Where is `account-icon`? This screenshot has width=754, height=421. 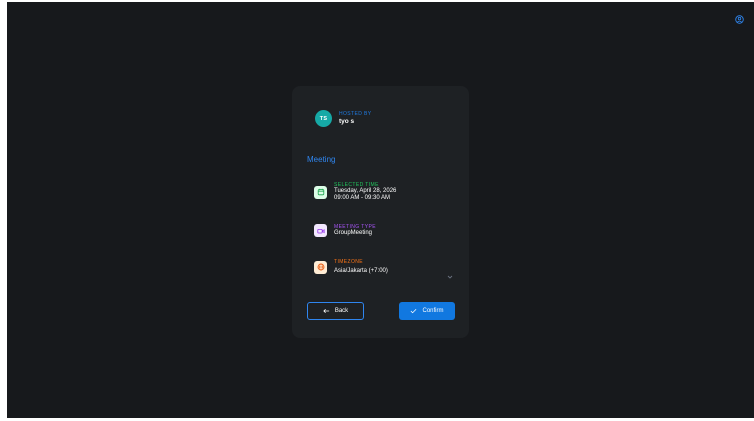
account-icon is located at coordinates (739, 19).